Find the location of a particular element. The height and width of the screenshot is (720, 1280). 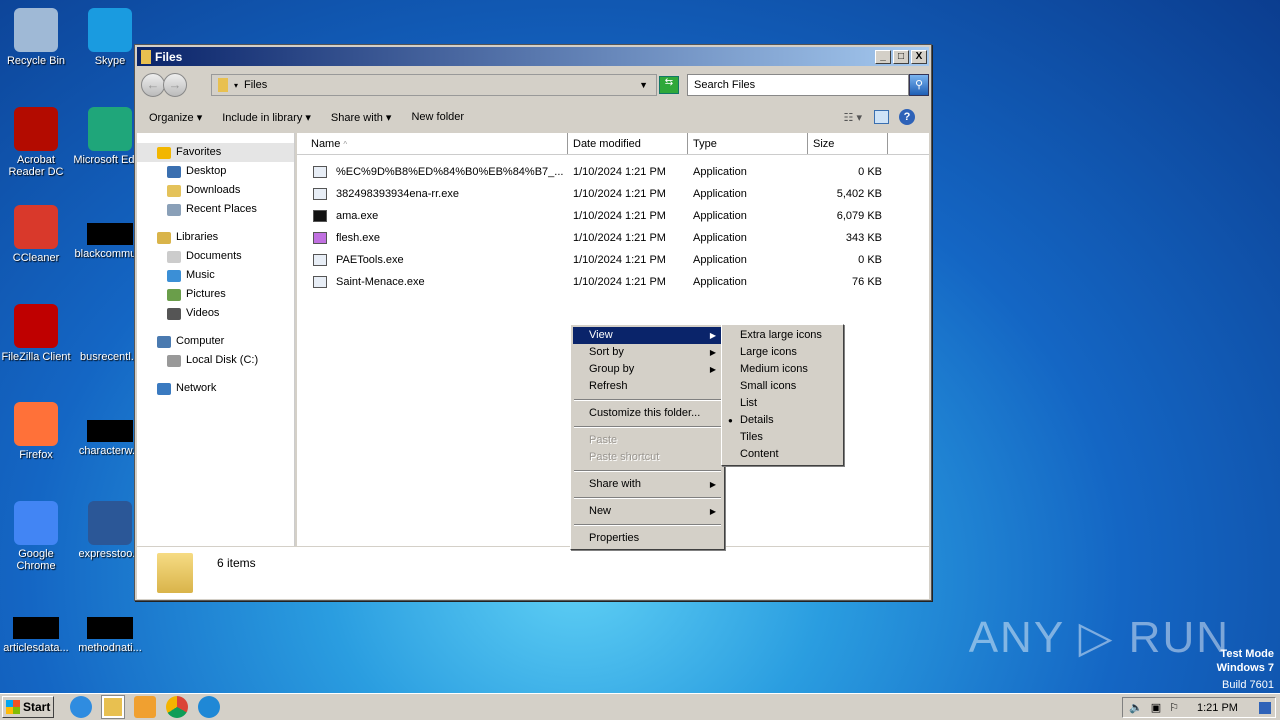

column-size: Size is located at coordinates (848, 143).